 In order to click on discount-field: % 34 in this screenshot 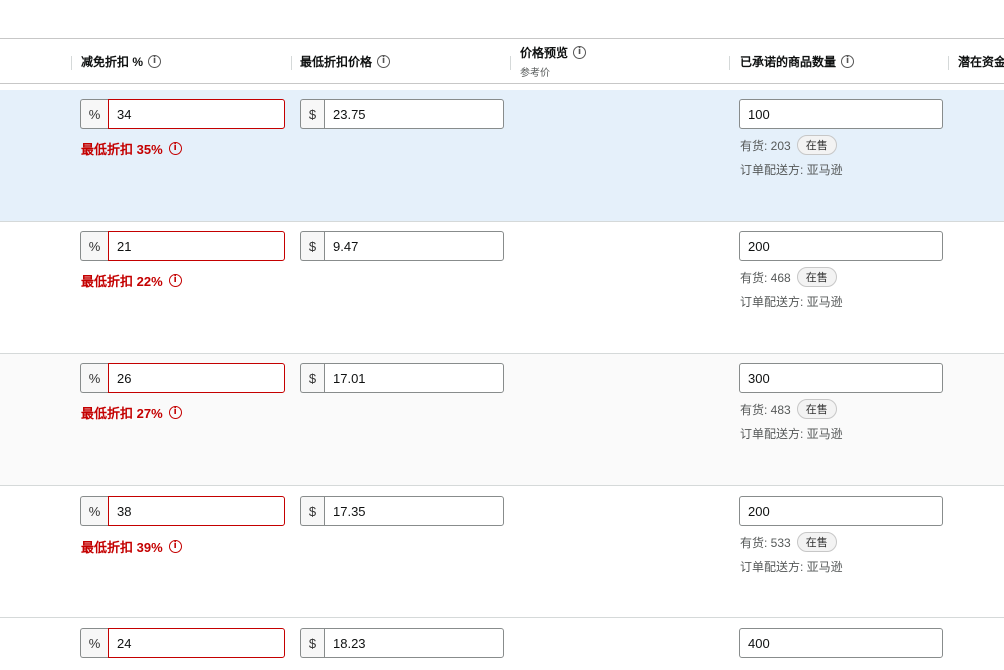, I will do `click(182, 114)`.